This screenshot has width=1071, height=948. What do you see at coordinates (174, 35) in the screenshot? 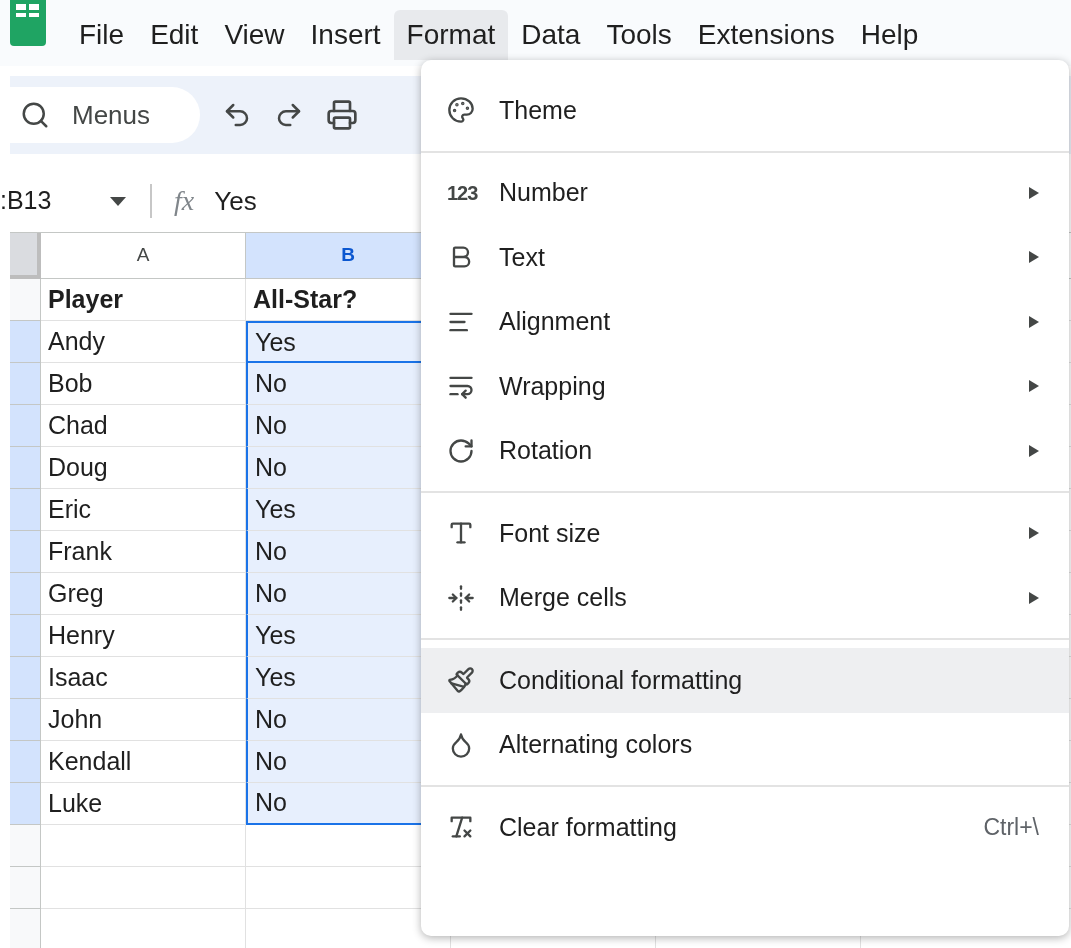
I see `menu-item: Edit` at bounding box center [174, 35].